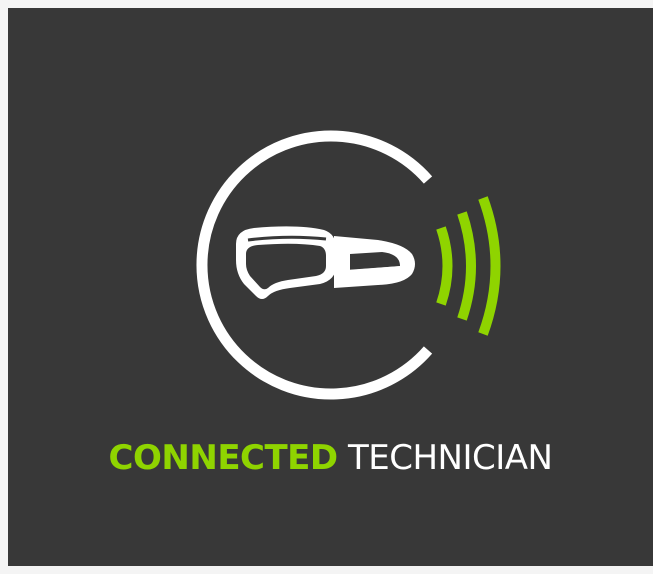 The width and height of the screenshot is (653, 574). I want to click on signal-wave-middle, so click(466, 266).